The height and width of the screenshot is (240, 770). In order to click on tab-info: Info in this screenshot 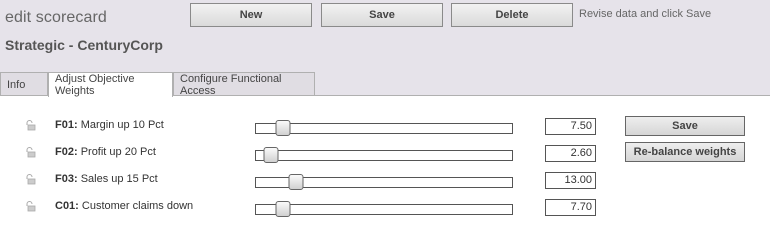, I will do `click(24, 84)`.